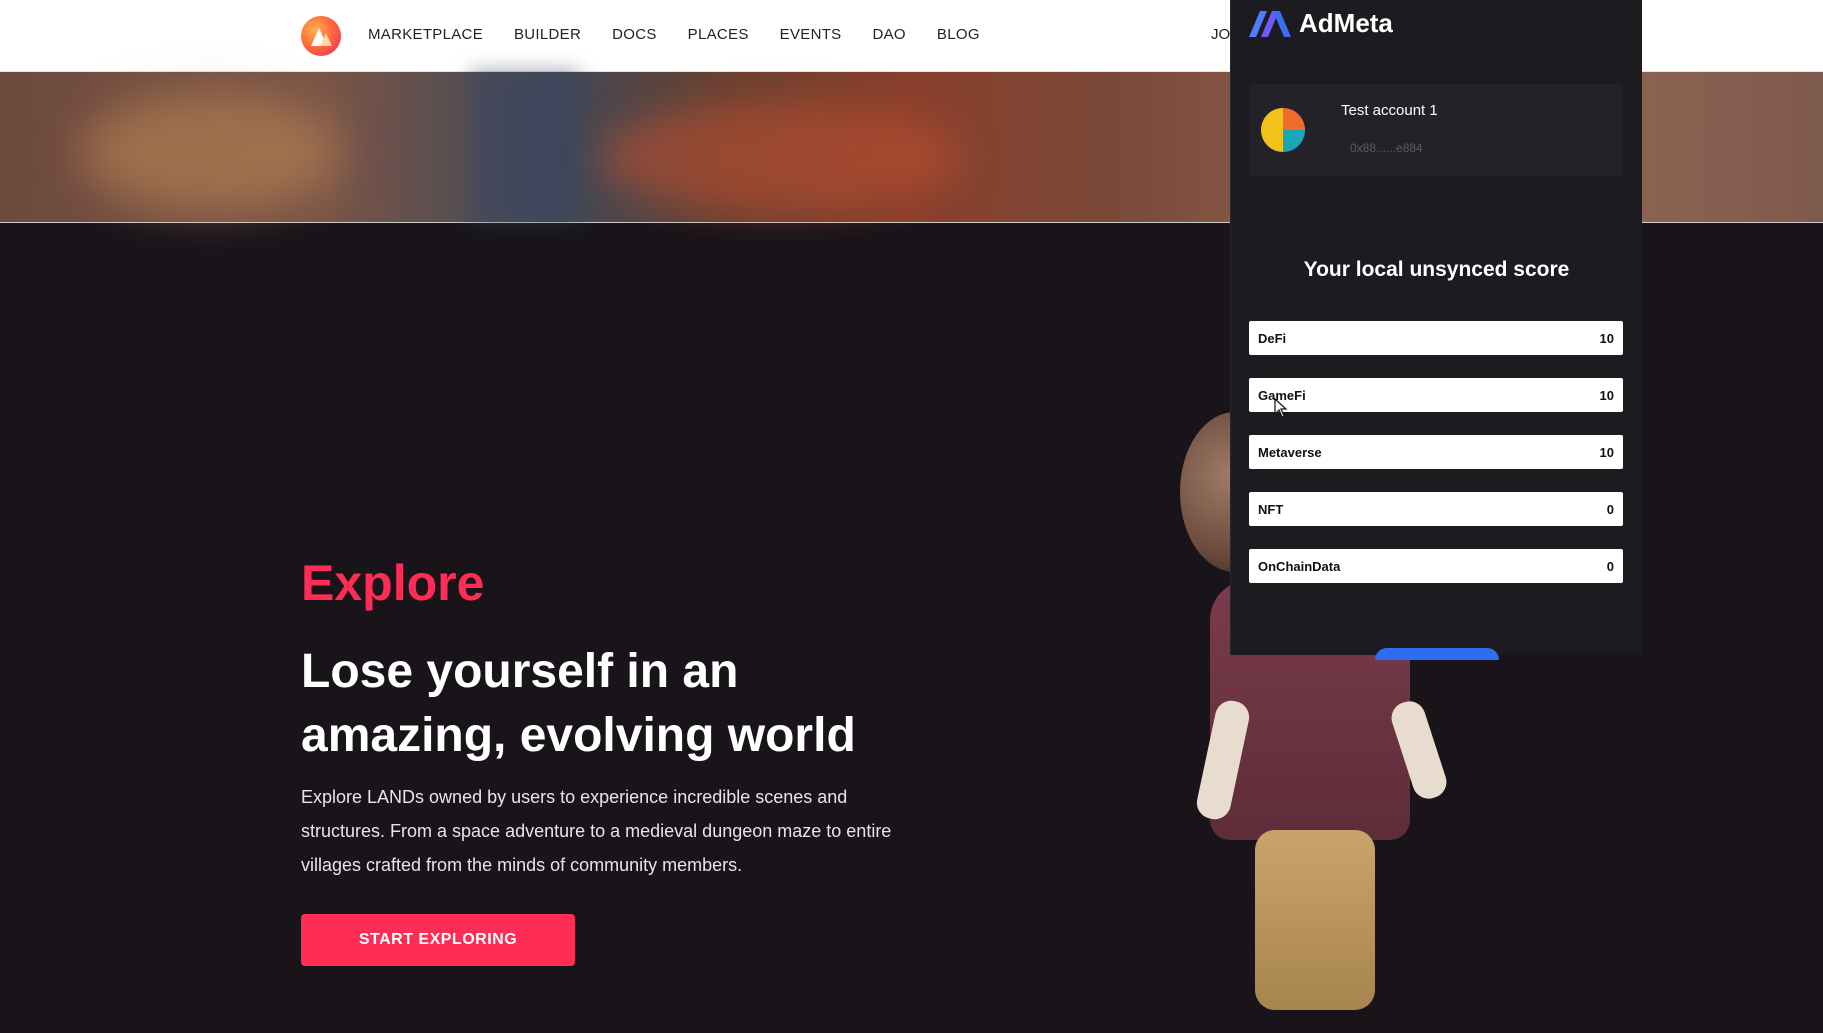 This screenshot has width=1823, height=1033. Describe the element at coordinates (1437, 654) in the screenshot. I see `sync-score-button` at that location.